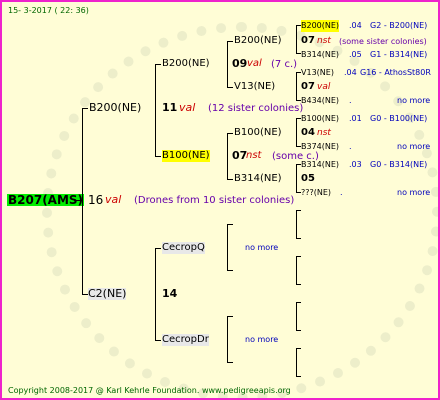 This screenshot has width=440, height=400. I want to click on g3-a-tag: nst, so click(324, 41).